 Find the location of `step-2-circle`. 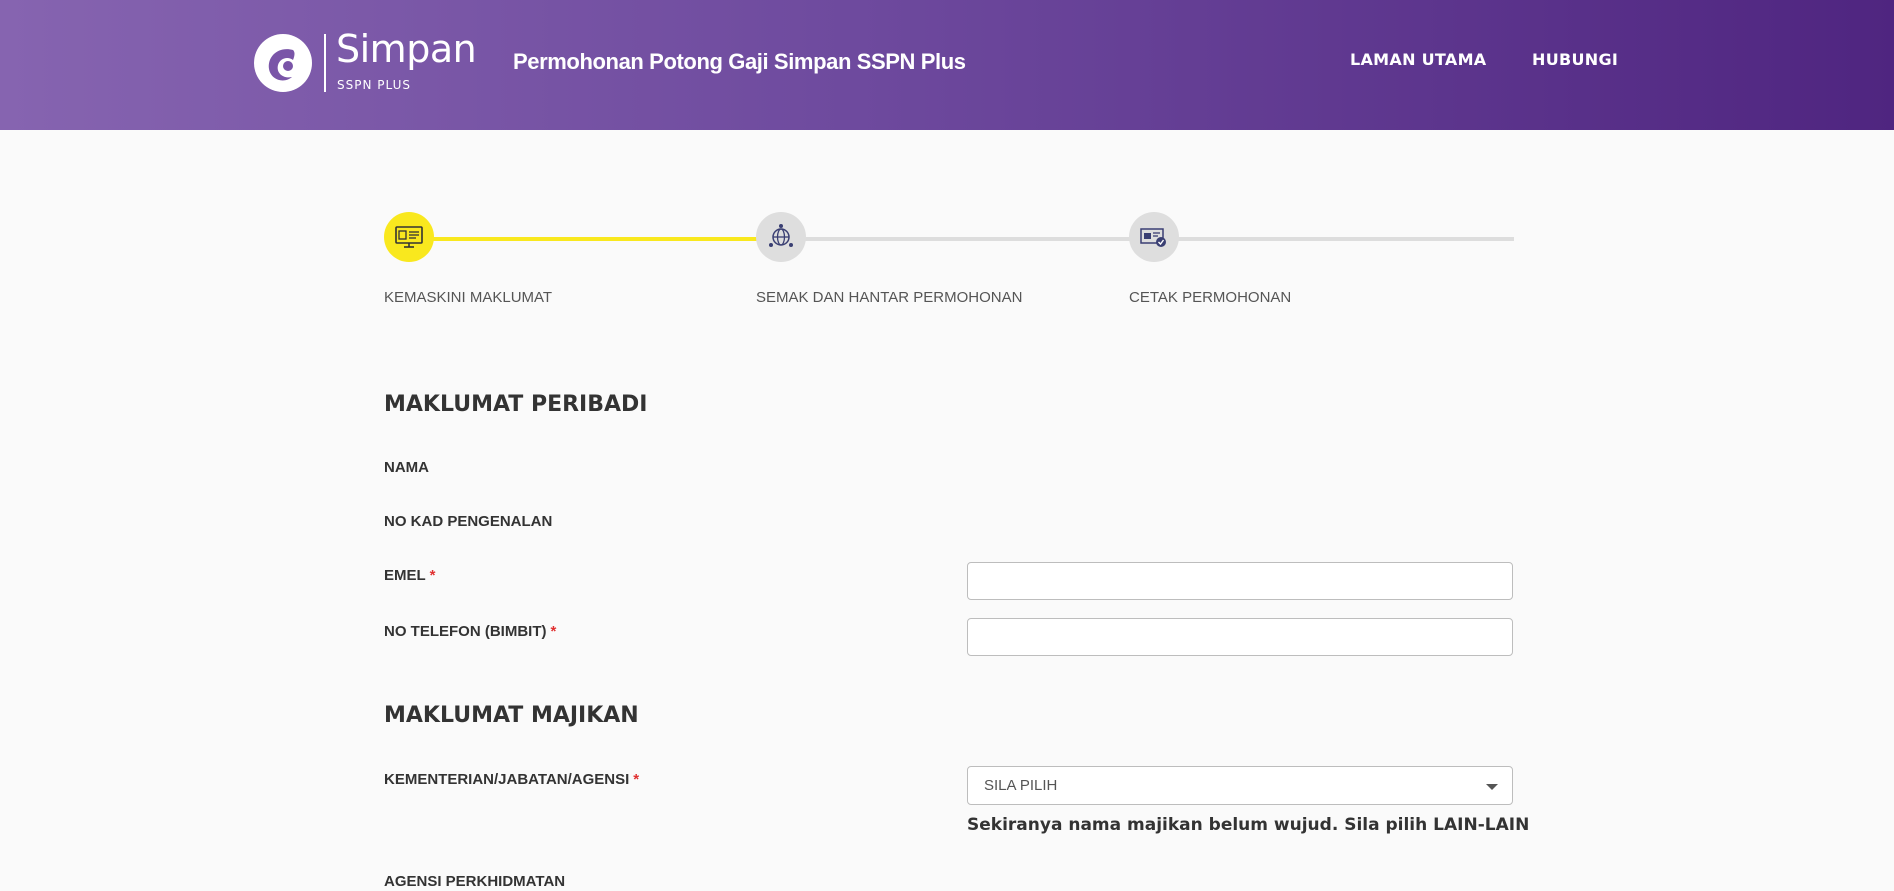

step-2-circle is located at coordinates (781, 237).